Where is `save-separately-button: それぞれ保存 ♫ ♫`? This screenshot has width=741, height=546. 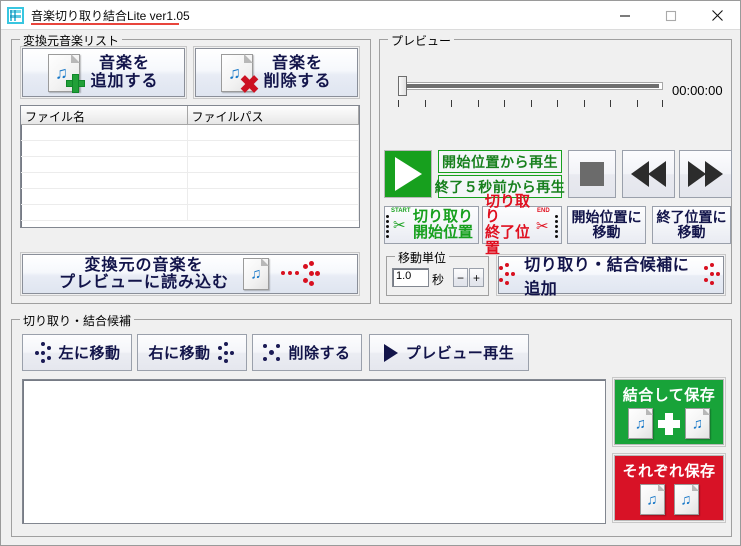 save-separately-button: それぞれ保存 ♫ ♫ is located at coordinates (669, 488).